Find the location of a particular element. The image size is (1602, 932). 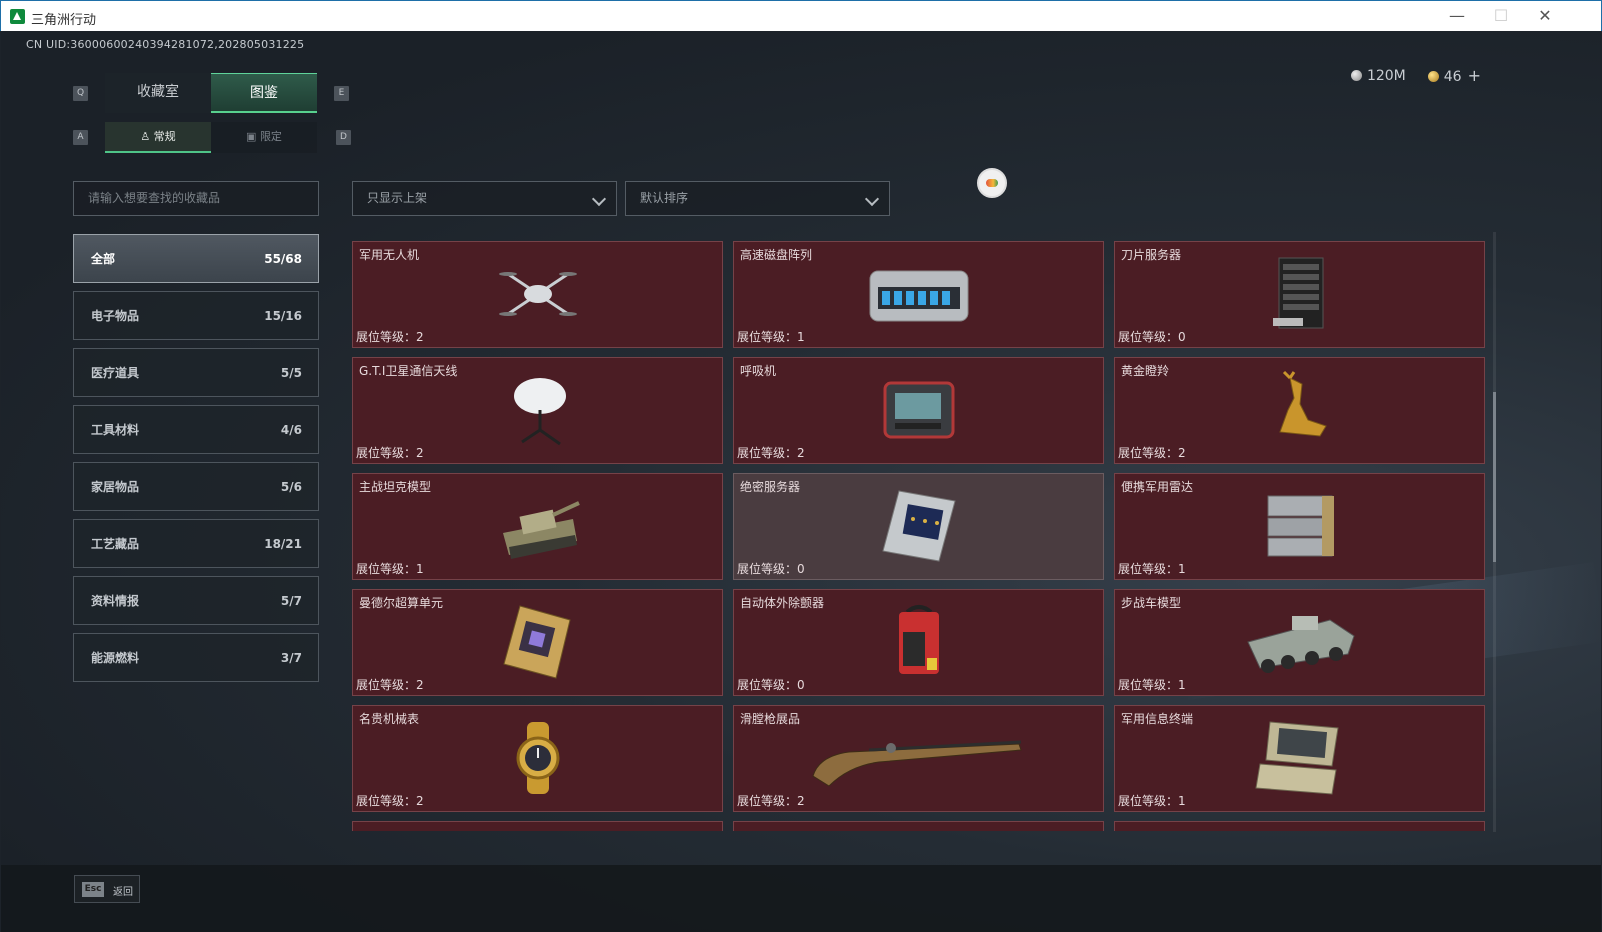

item-card: 自动体外除颤器 展位等级：0 is located at coordinates (918, 642).